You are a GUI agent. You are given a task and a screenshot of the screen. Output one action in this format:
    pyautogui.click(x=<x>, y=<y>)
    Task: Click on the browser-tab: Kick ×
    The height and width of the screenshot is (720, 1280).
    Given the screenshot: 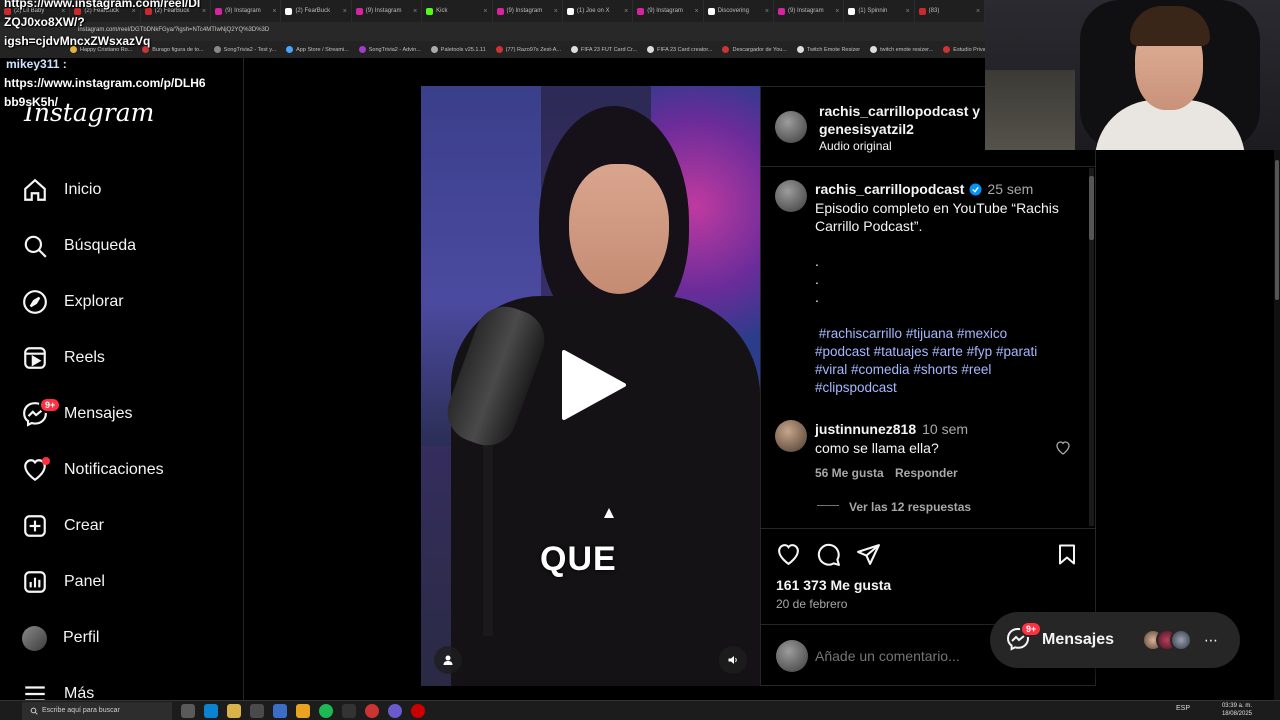 What is the action you would take?
    pyautogui.click(x=457, y=11)
    